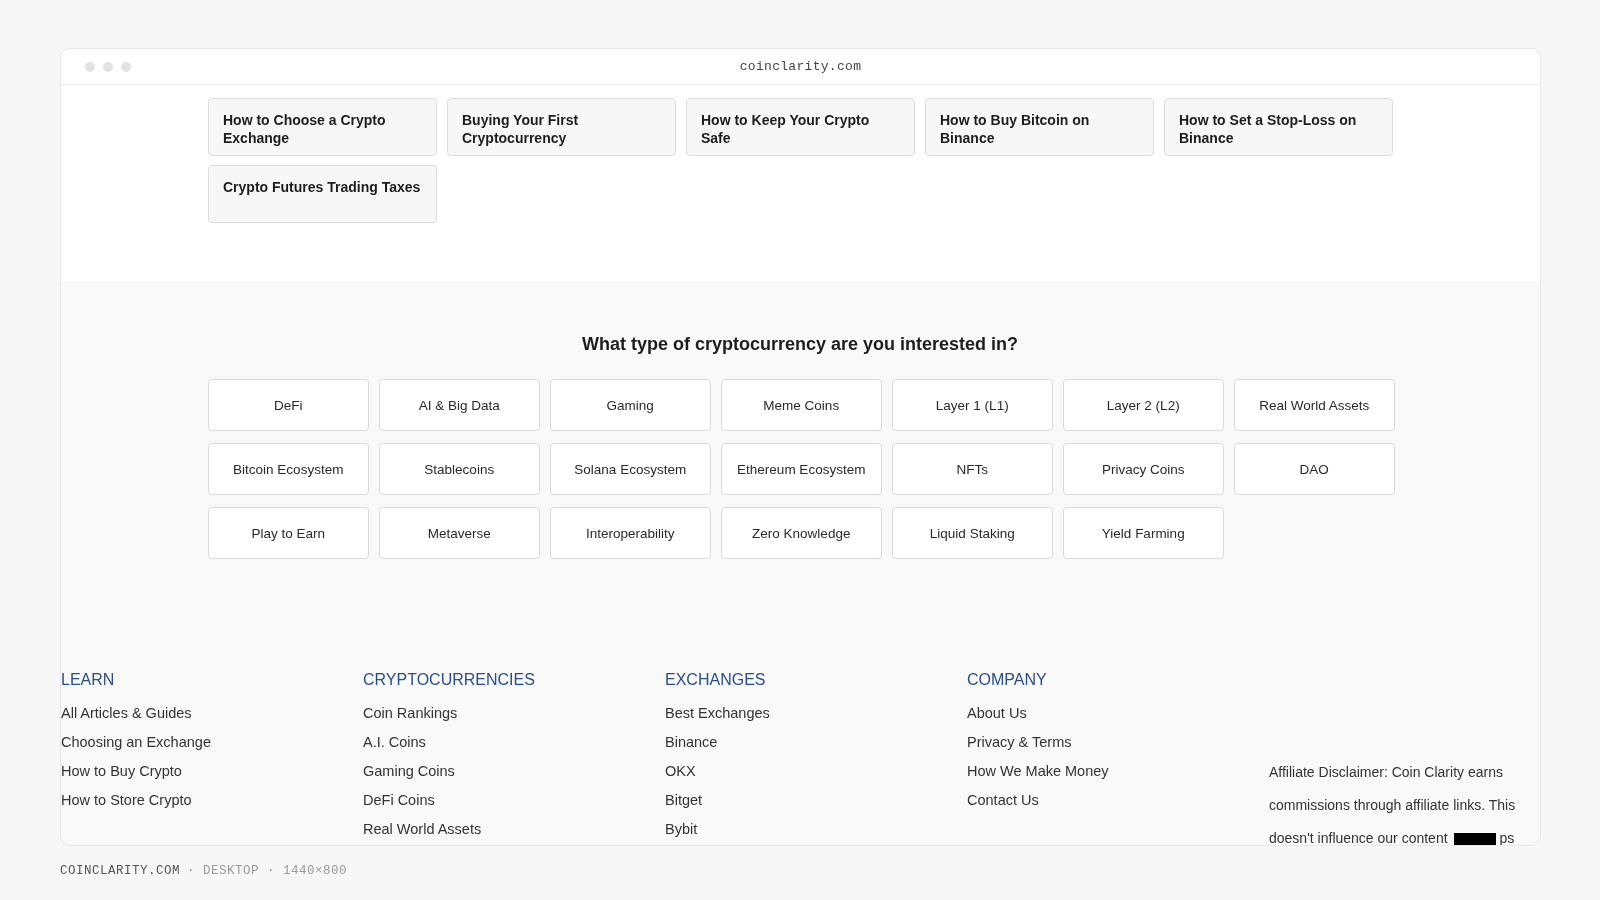 Image resolution: width=1600 pixels, height=900 pixels. Describe the element at coordinates (1143, 533) in the screenshot. I see `category-button: Yield Farming` at that location.